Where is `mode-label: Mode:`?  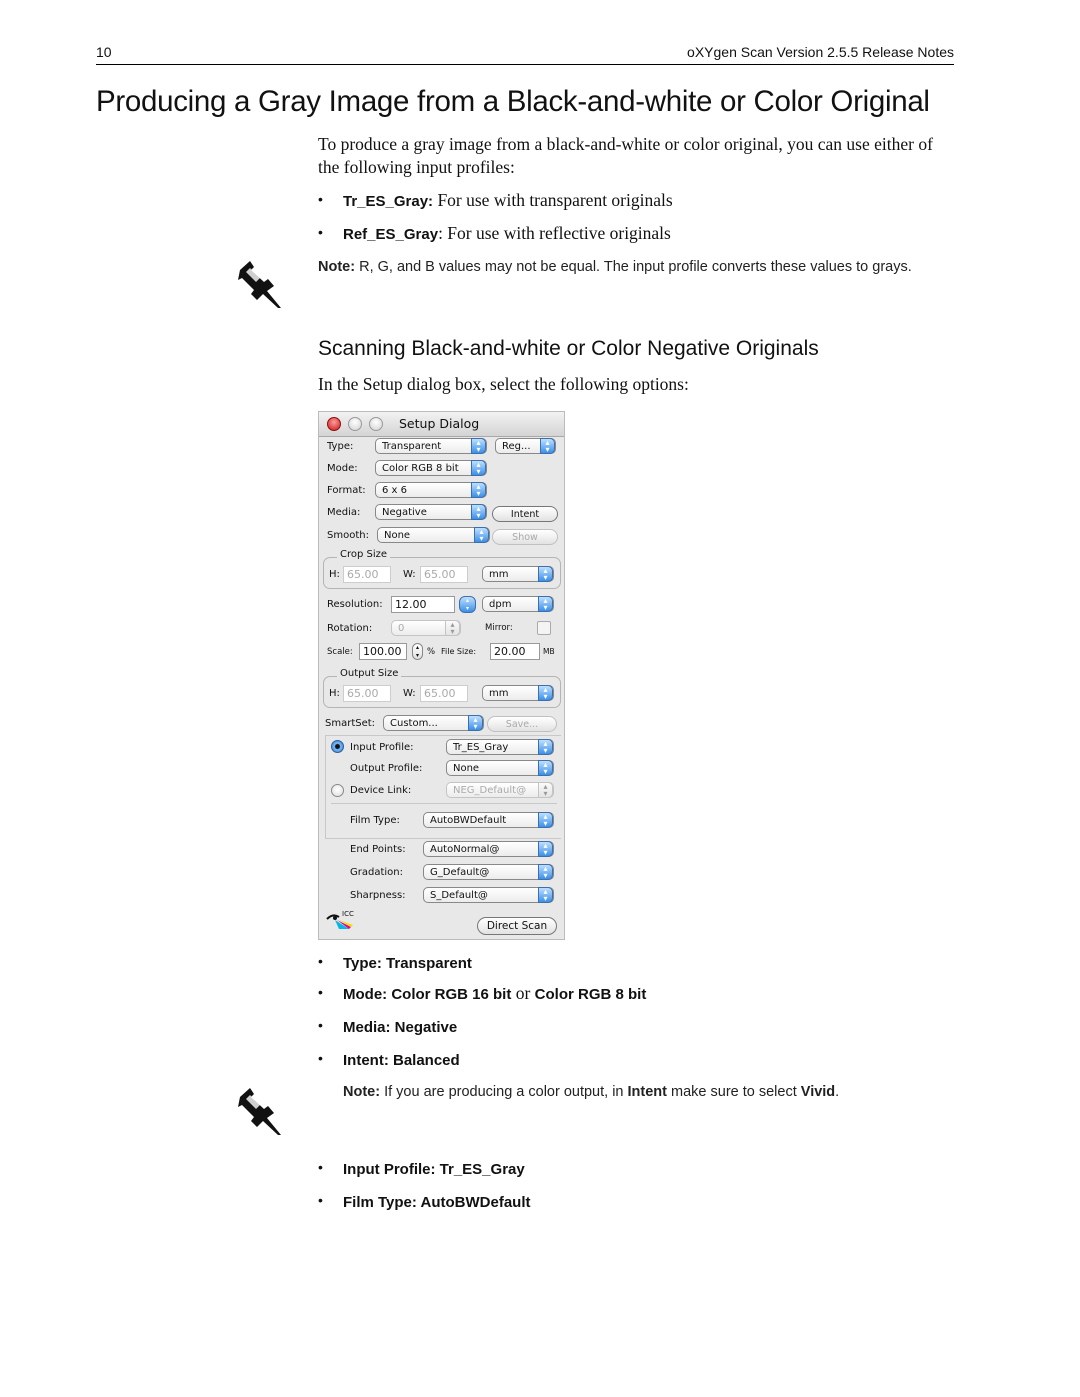 mode-label: Mode: is located at coordinates (342, 468).